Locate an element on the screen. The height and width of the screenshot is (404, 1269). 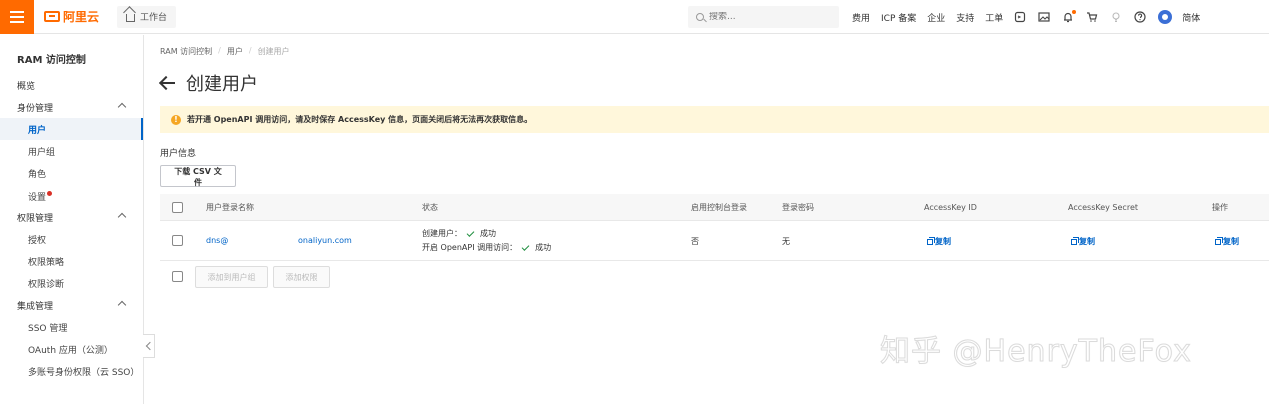
col-status: 状态 is located at coordinates (430, 207).